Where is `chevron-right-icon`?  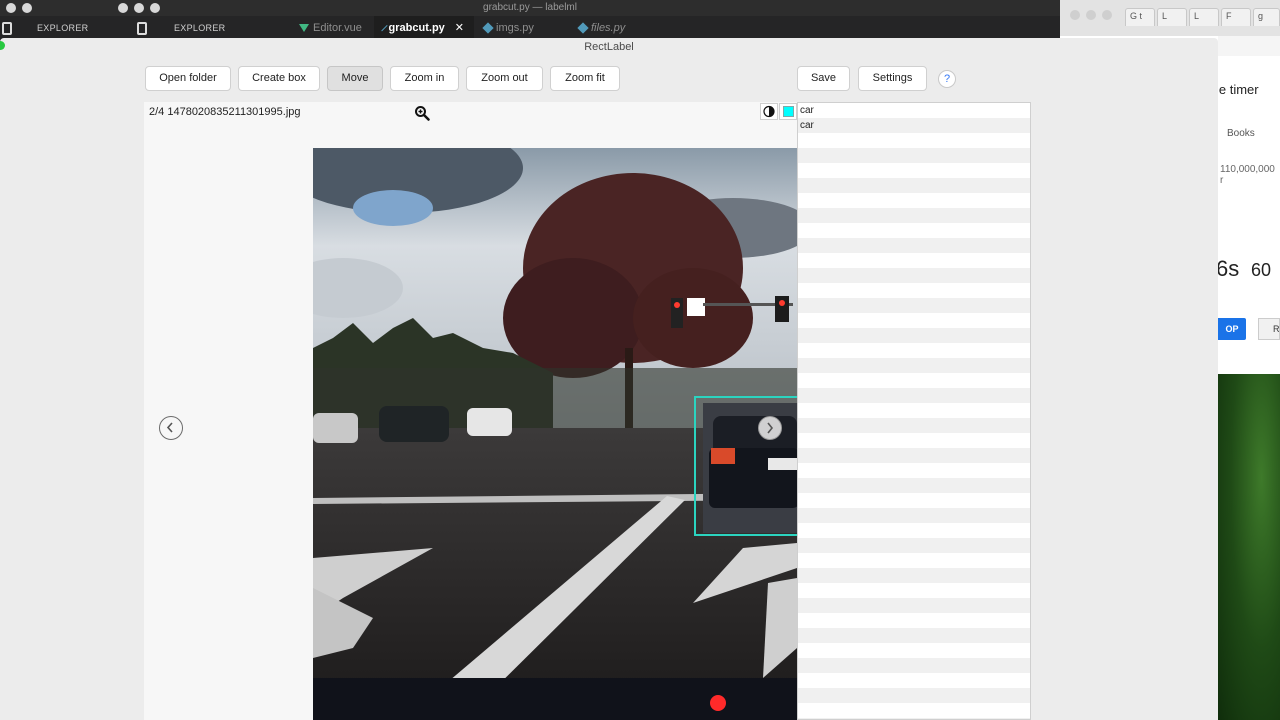
chevron-right-icon is located at coordinates (770, 428).